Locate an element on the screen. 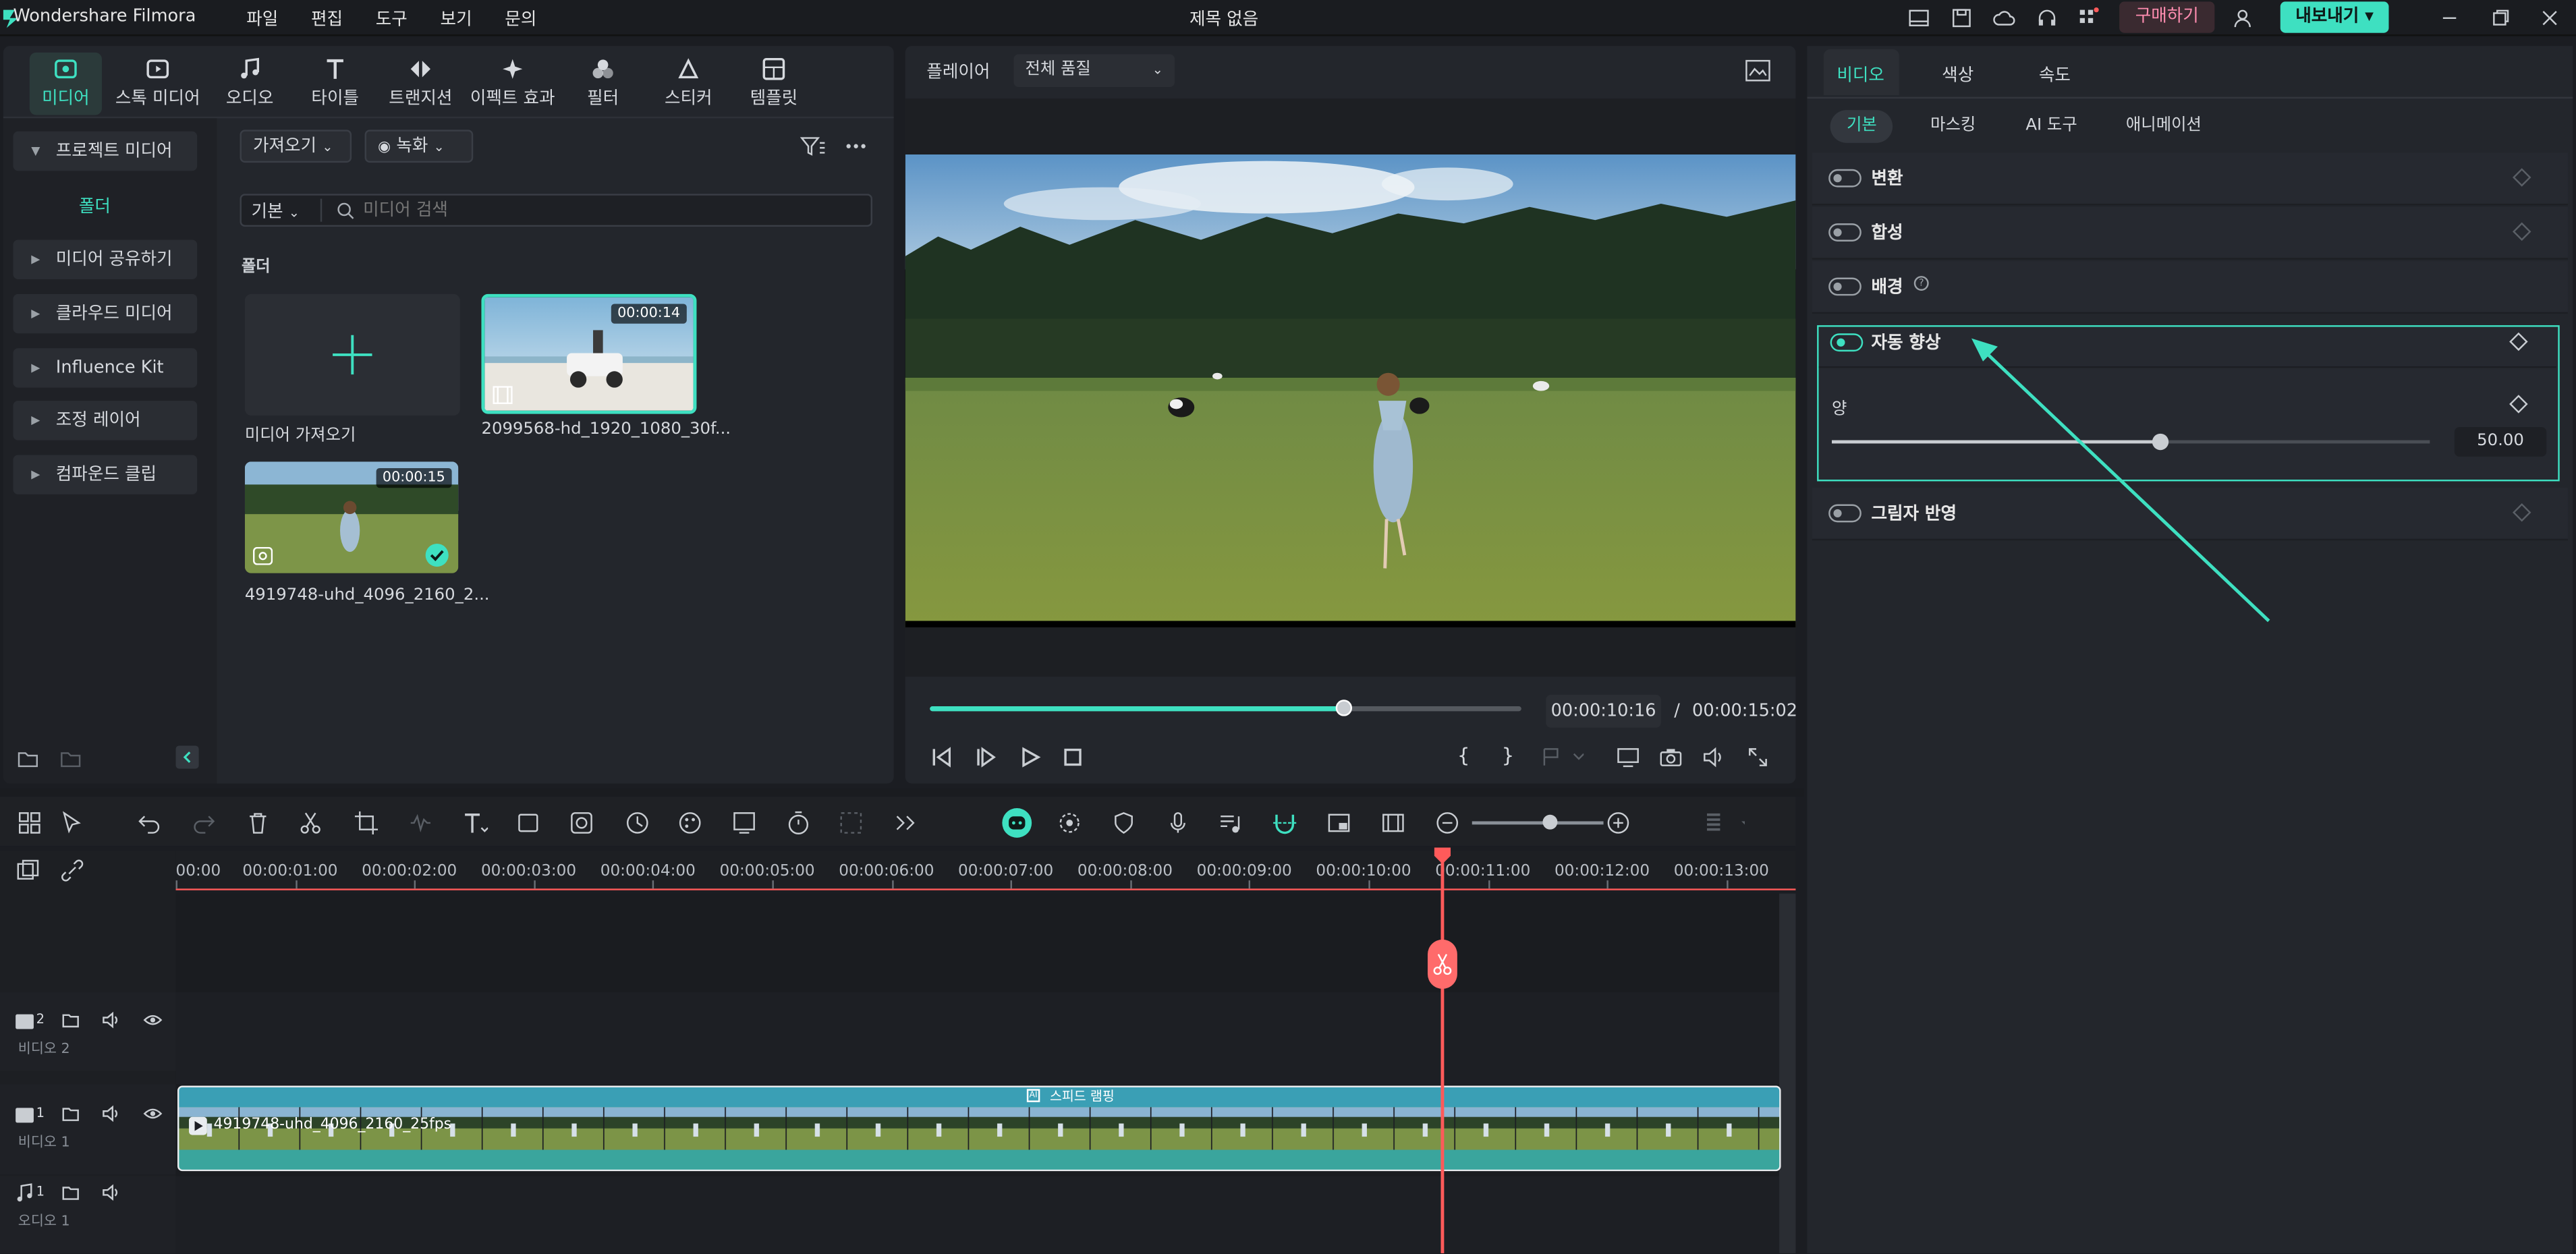  save-icon is located at coordinates (1961, 18).